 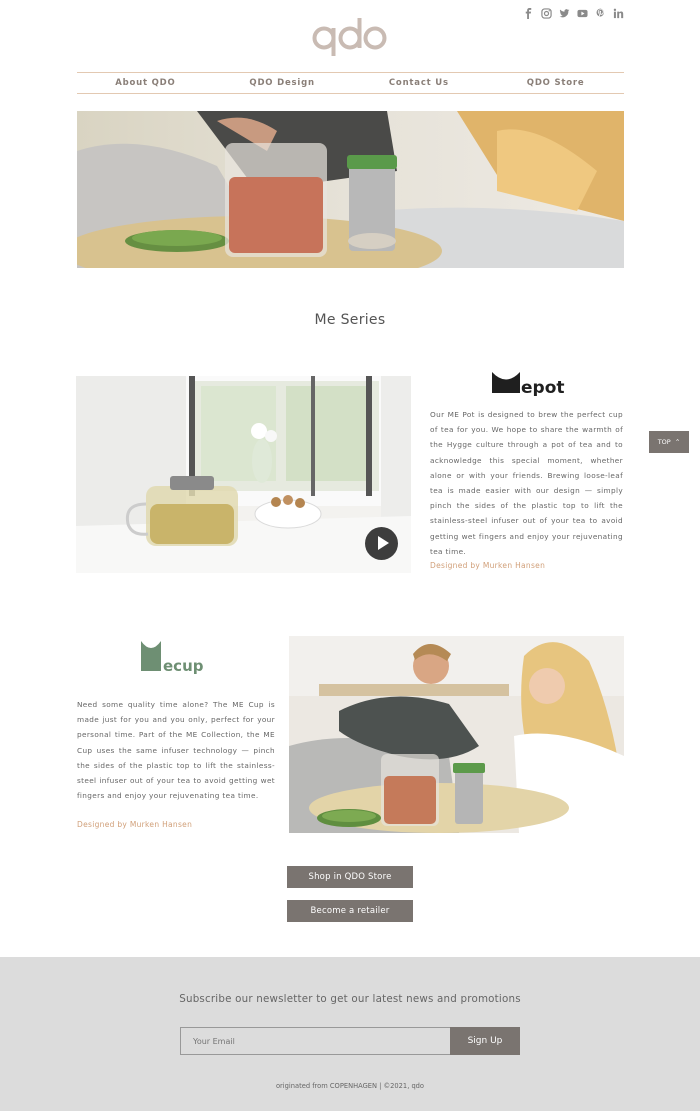 I want to click on instagram-icon, so click(x=546, y=13).